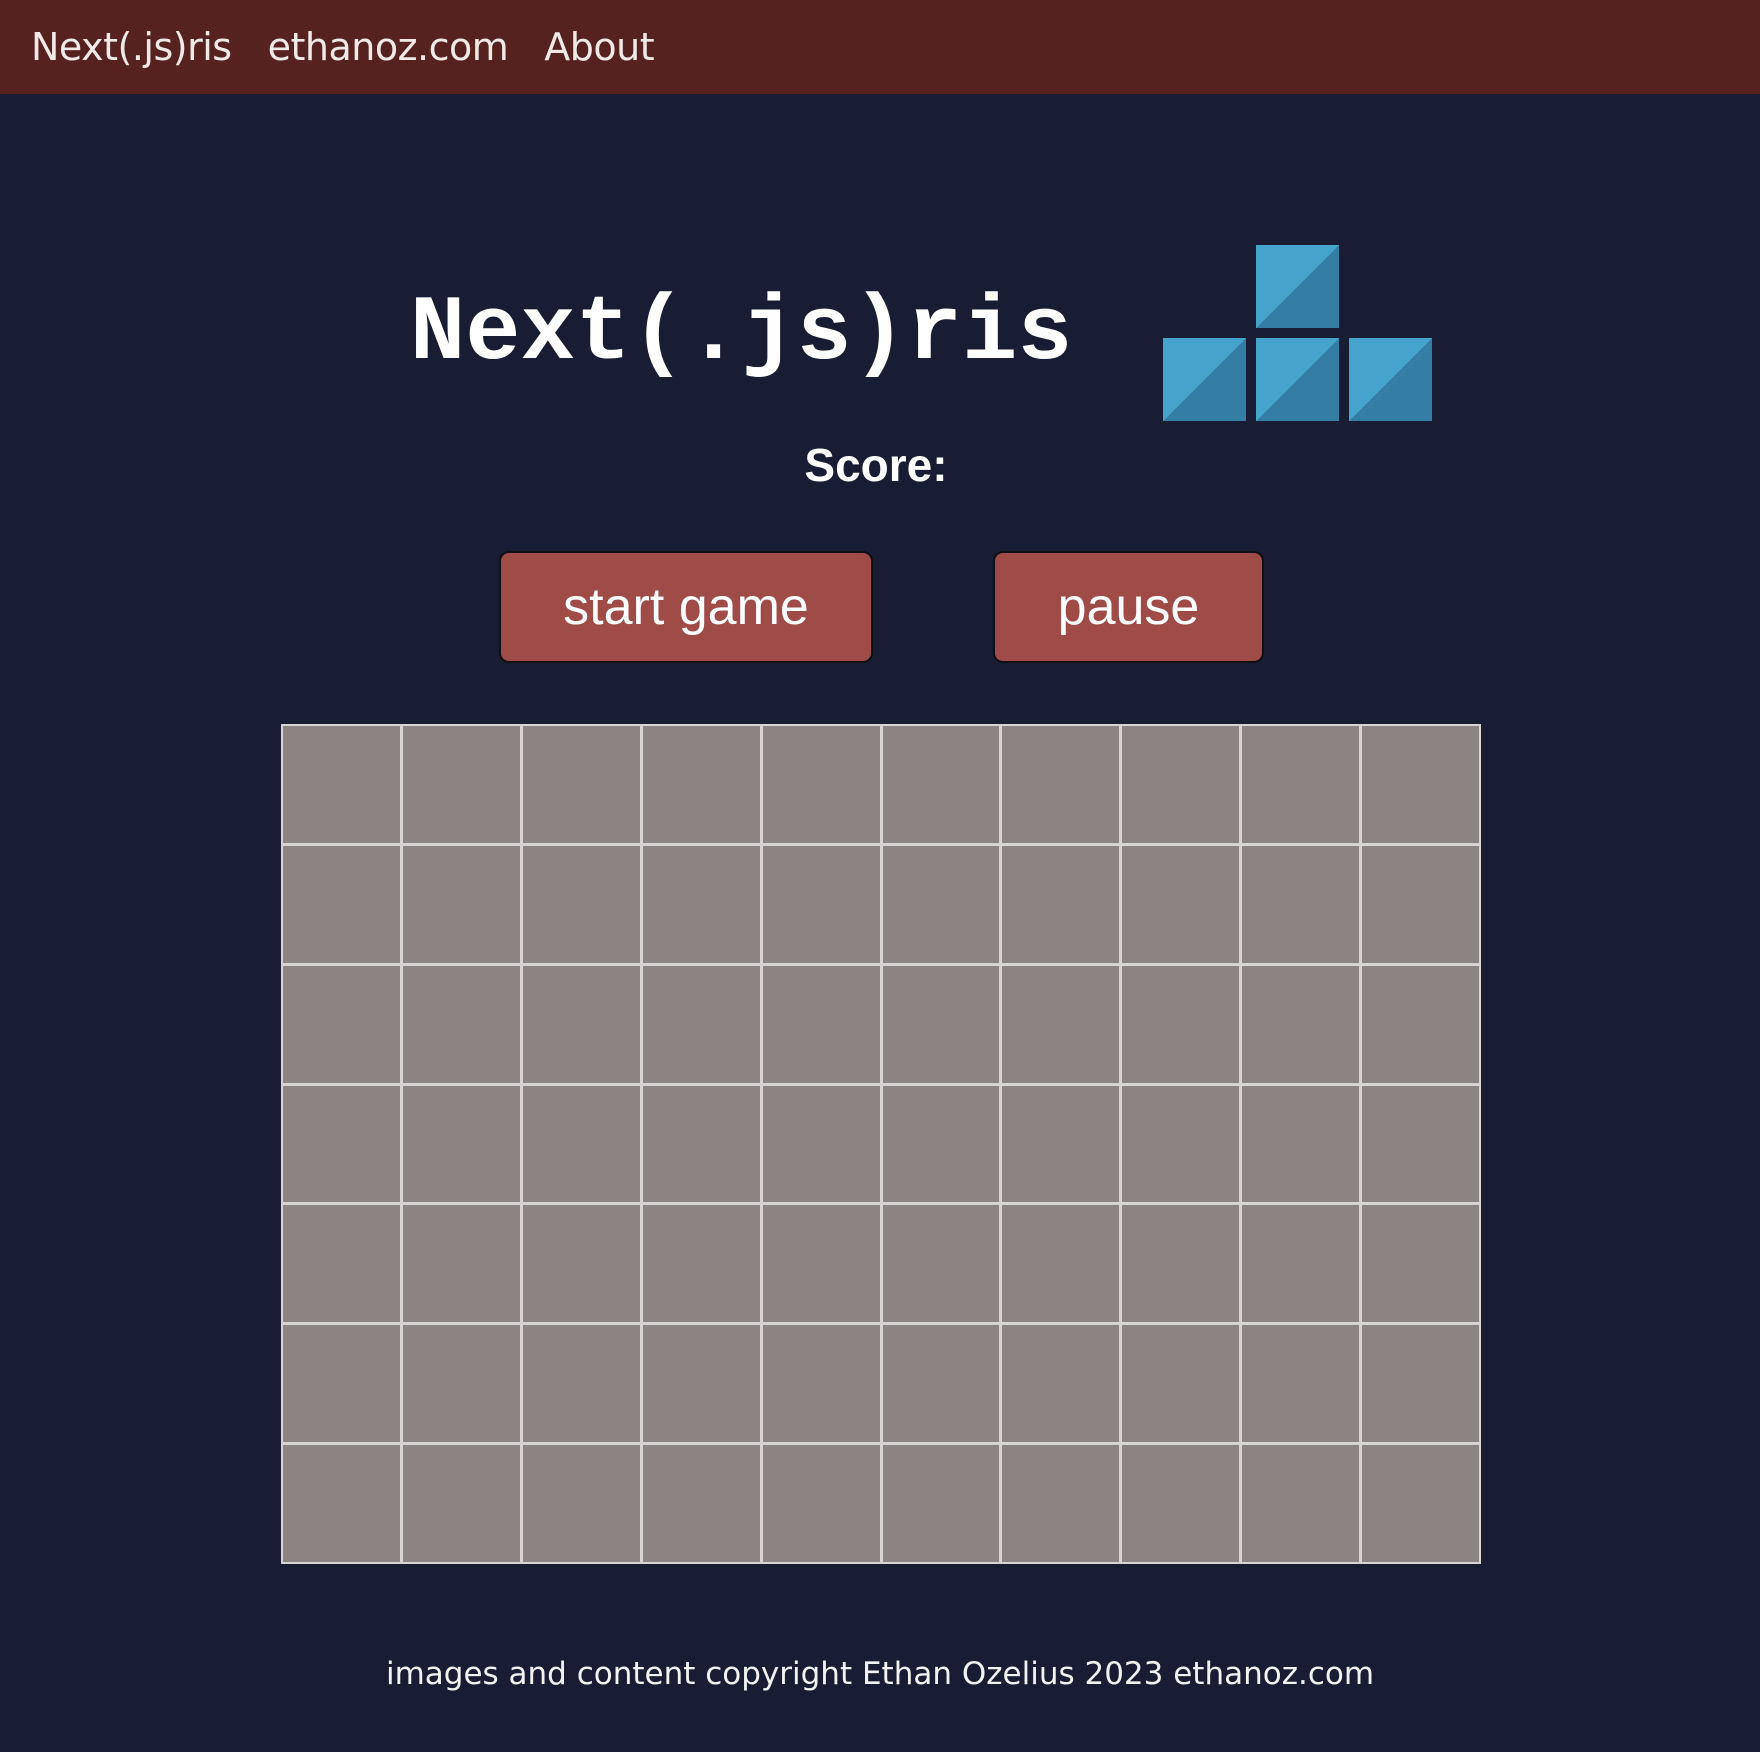  What do you see at coordinates (1128, 607) in the screenshot?
I see `pause-button: pause` at bounding box center [1128, 607].